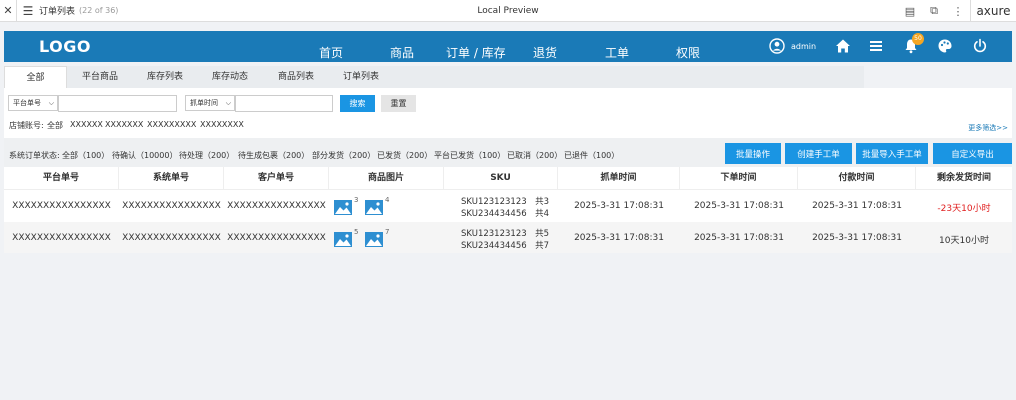 The image size is (1016, 400). What do you see at coordinates (117, 103) in the screenshot?
I see `order-number-input` at bounding box center [117, 103].